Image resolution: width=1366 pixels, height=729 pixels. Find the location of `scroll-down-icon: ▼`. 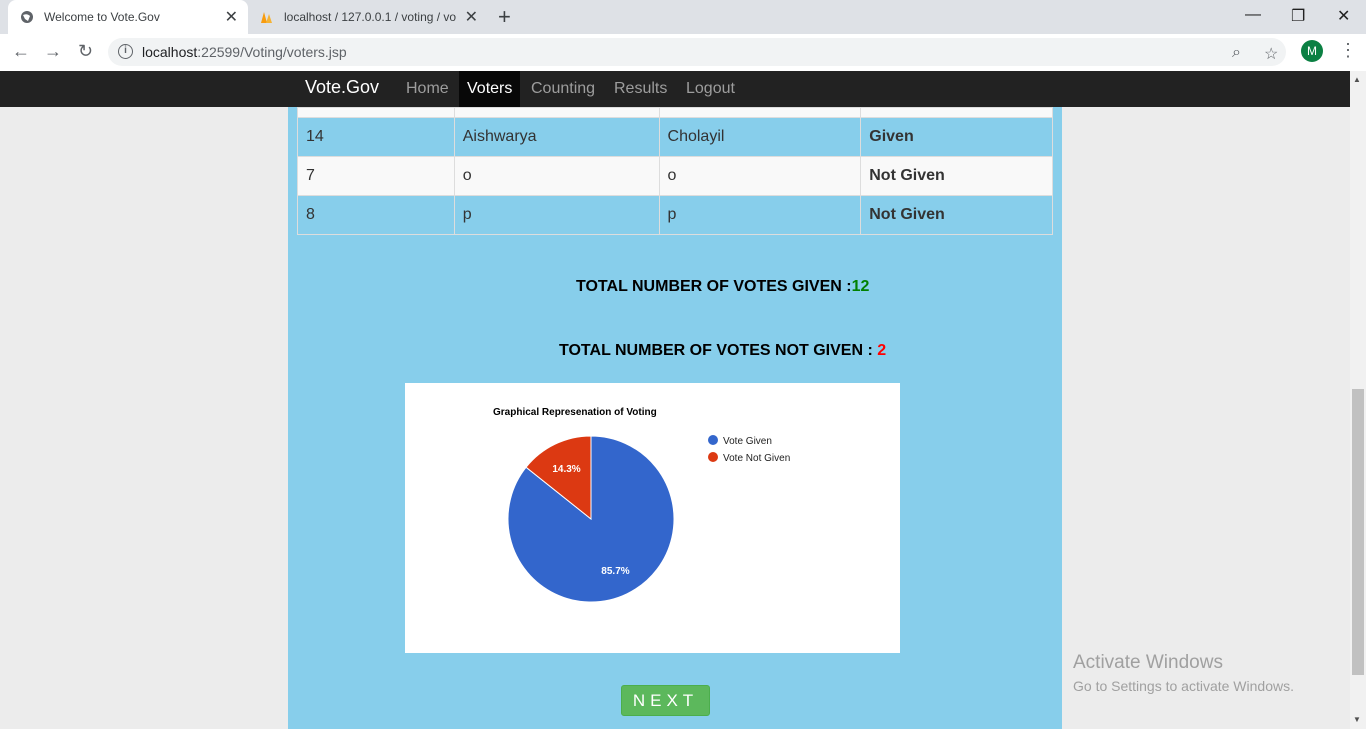

scroll-down-icon: ▼ is located at coordinates (1357, 719).